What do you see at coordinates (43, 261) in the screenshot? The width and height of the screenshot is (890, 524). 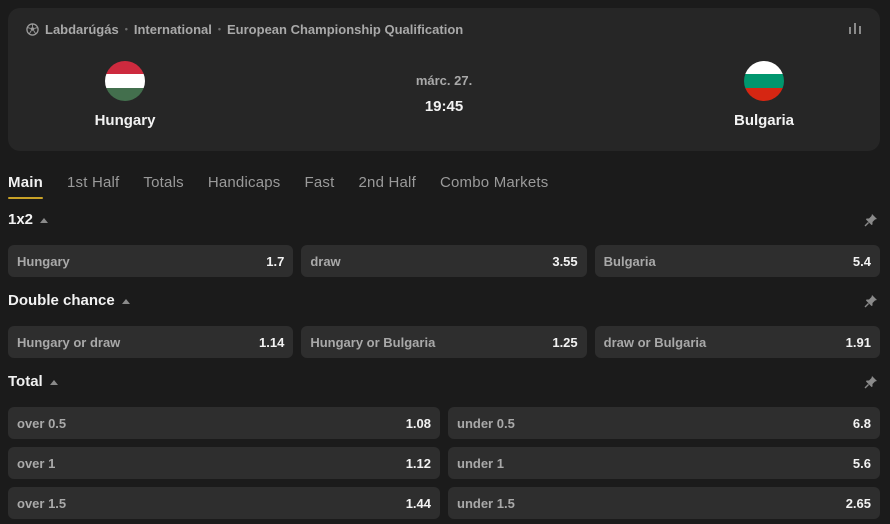 I see `odd-label: Hungary` at bounding box center [43, 261].